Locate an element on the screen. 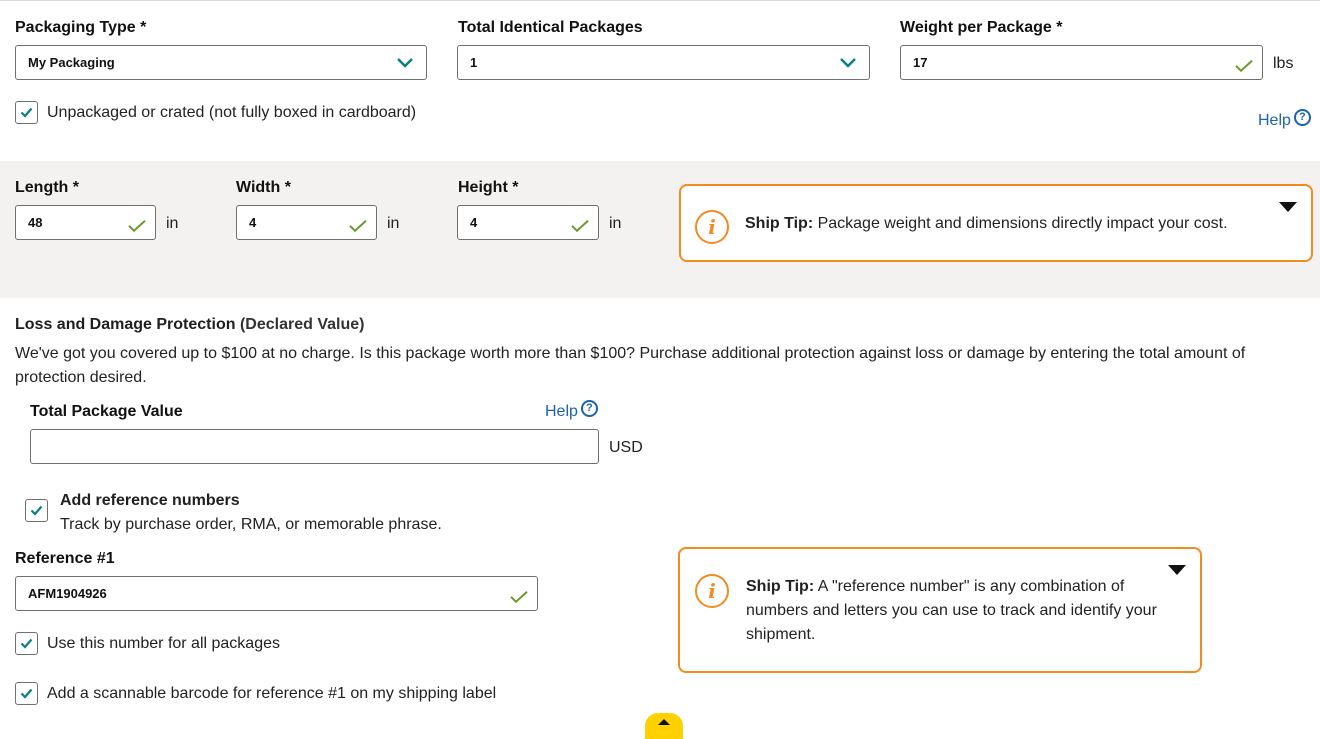 The image size is (1320, 739). width-input: 4 is located at coordinates (306, 222).